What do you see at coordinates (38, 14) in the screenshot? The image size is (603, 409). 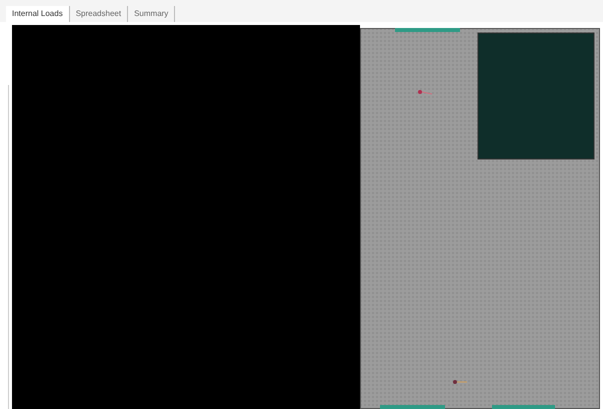 I see `tab: Internal Loads` at bounding box center [38, 14].